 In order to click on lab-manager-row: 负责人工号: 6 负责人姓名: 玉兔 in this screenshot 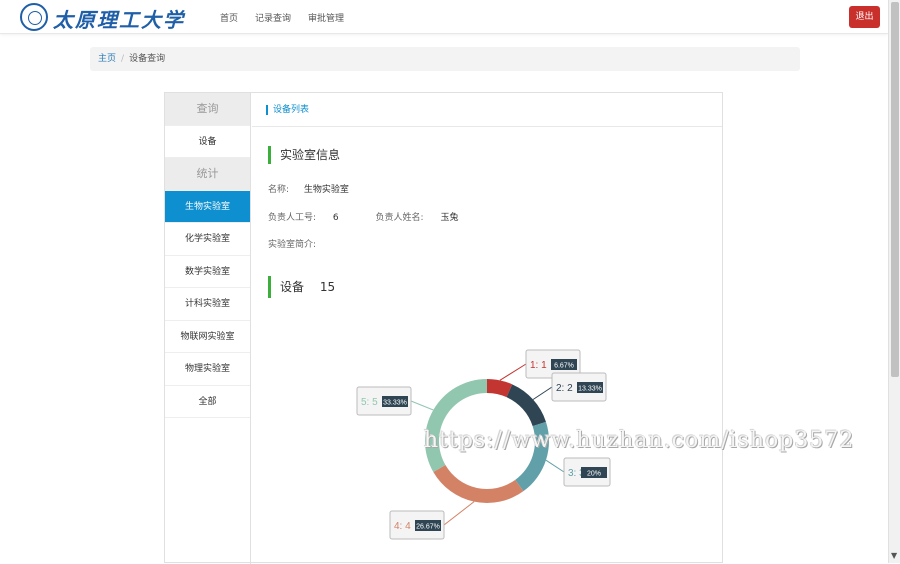, I will do `click(363, 216)`.